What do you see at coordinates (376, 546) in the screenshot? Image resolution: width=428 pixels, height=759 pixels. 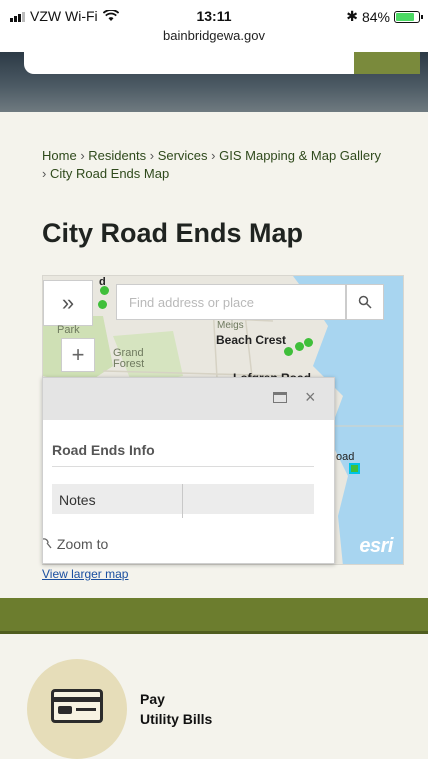 I see `esri-logo: esri` at bounding box center [376, 546].